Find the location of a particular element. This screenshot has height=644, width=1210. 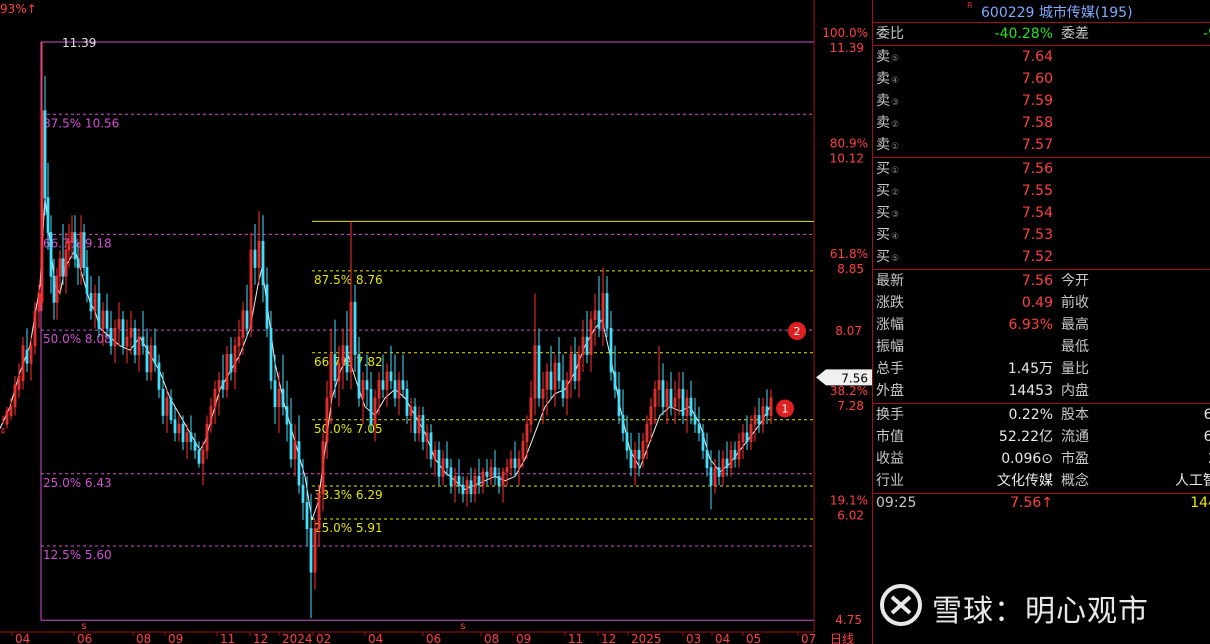

fib-right-level-label: 87.5% 8.76 is located at coordinates (348, 280).